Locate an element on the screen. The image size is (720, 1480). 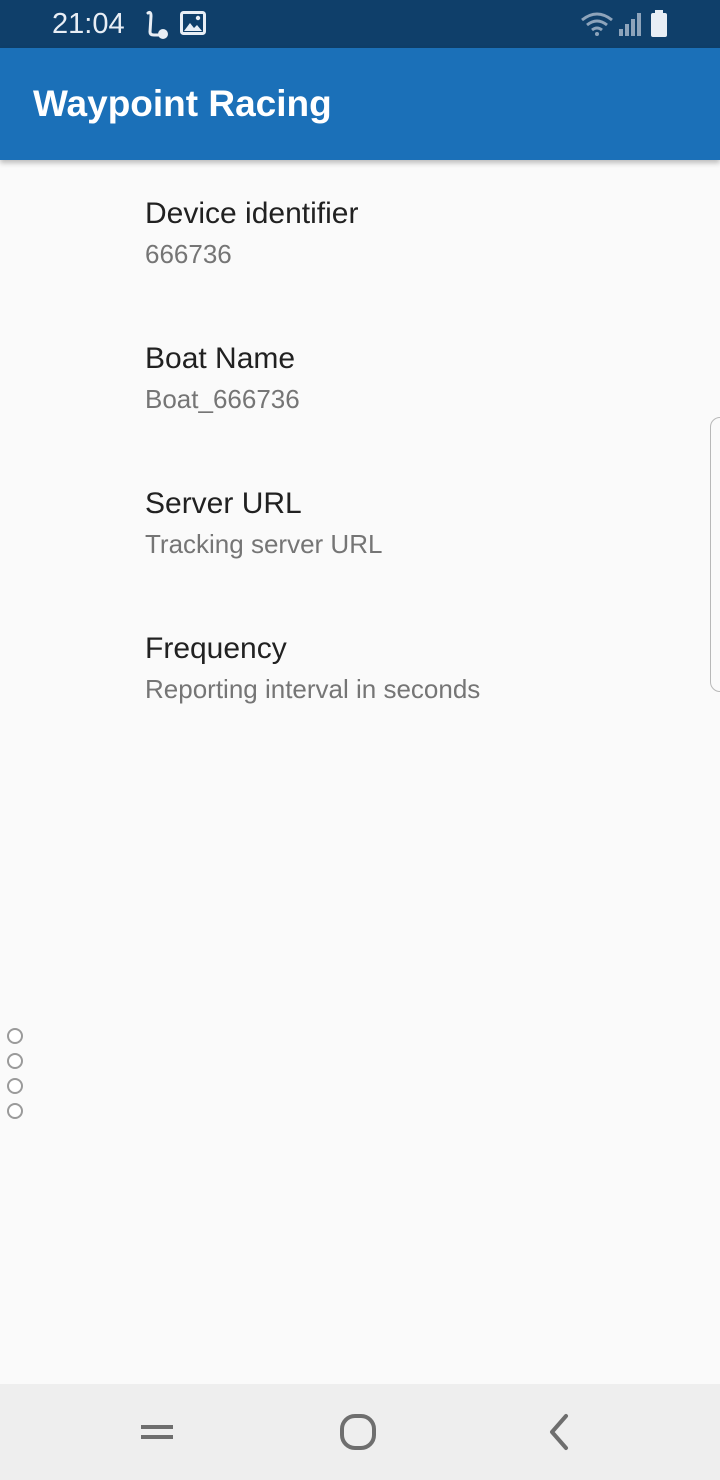
notification-l-icon is located at coordinates (156, 27).